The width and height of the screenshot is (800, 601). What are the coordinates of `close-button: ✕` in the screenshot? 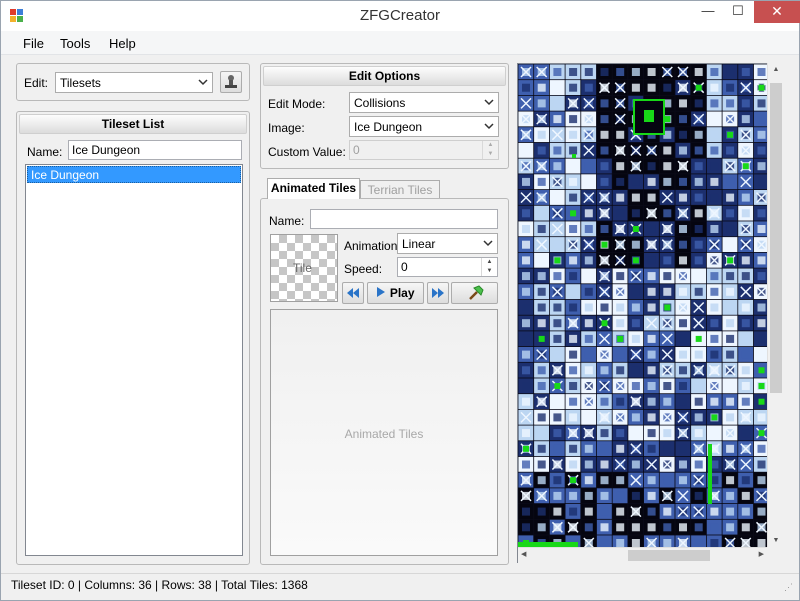 It's located at (777, 12).